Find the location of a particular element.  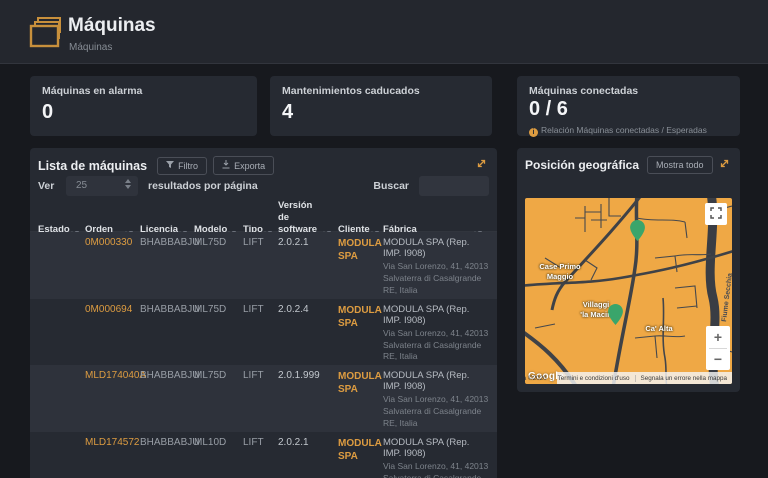

filter-button: Filtro is located at coordinates (182, 165).